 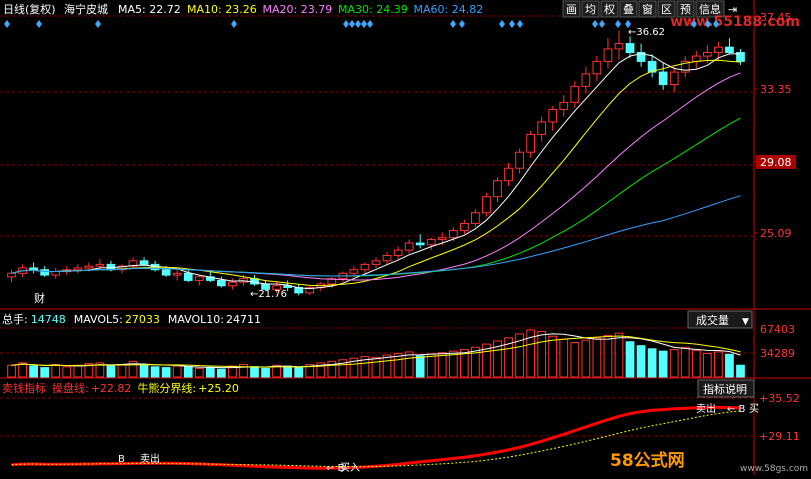 I want to click on candle, so click(x=486, y=205).